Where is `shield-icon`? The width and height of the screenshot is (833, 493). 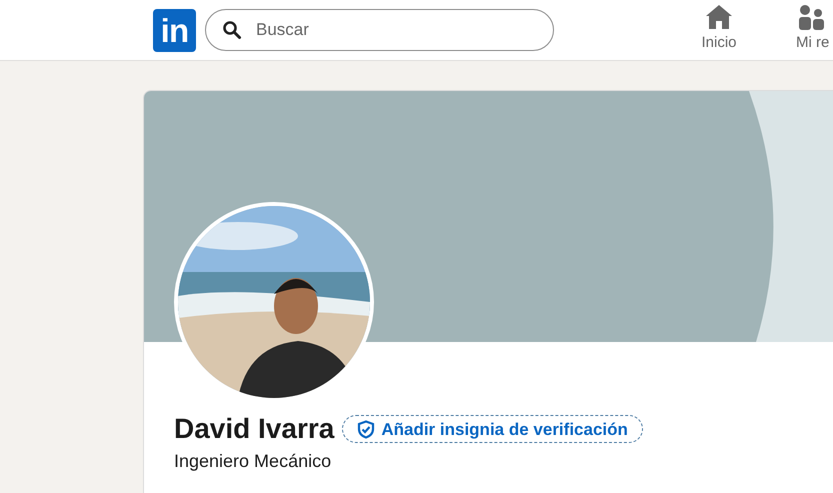
shield-icon is located at coordinates (366, 429).